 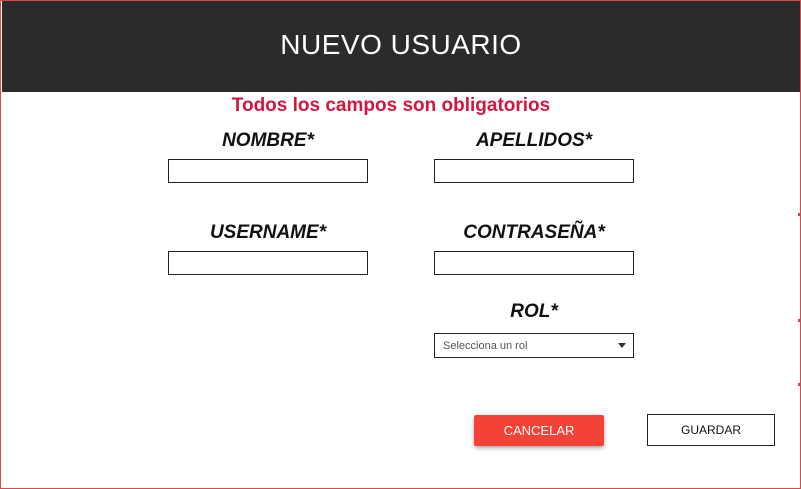 What do you see at coordinates (534, 140) in the screenshot?
I see `apellidos-label: APELLIDOS*` at bounding box center [534, 140].